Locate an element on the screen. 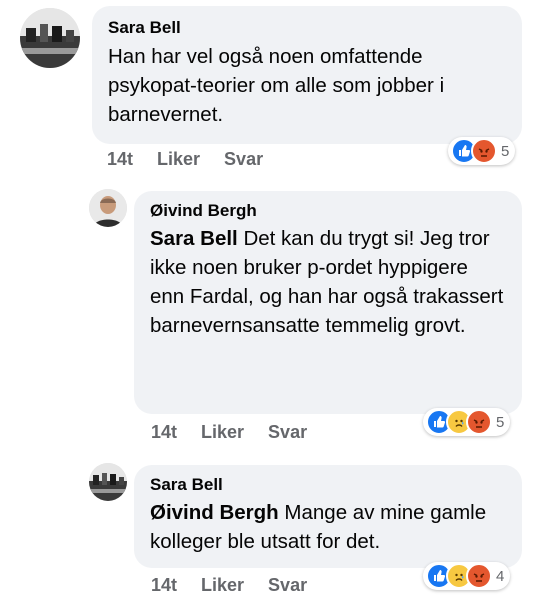  reaction-summary: 4 is located at coordinates (467, 576).